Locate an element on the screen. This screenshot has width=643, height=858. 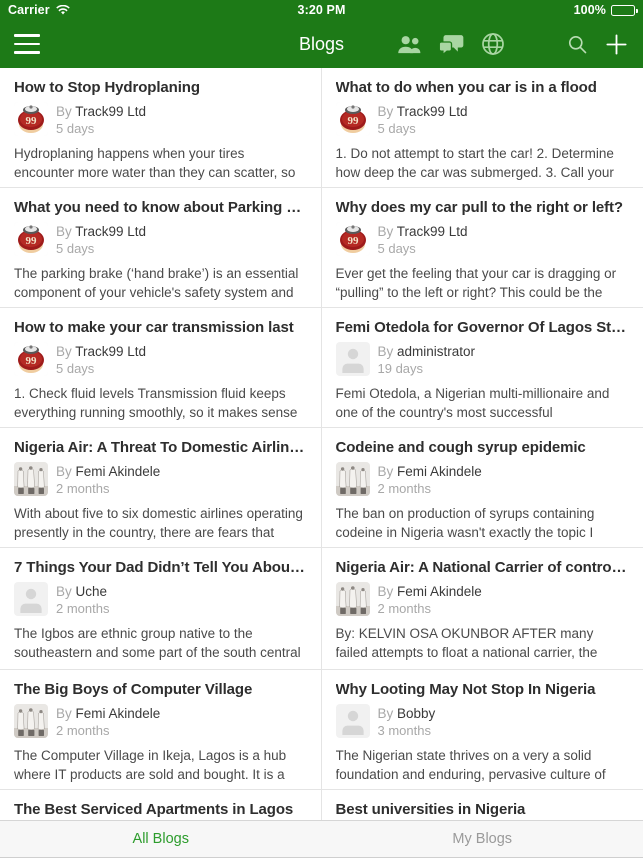
hamburger-line is located at coordinates (27, 52).